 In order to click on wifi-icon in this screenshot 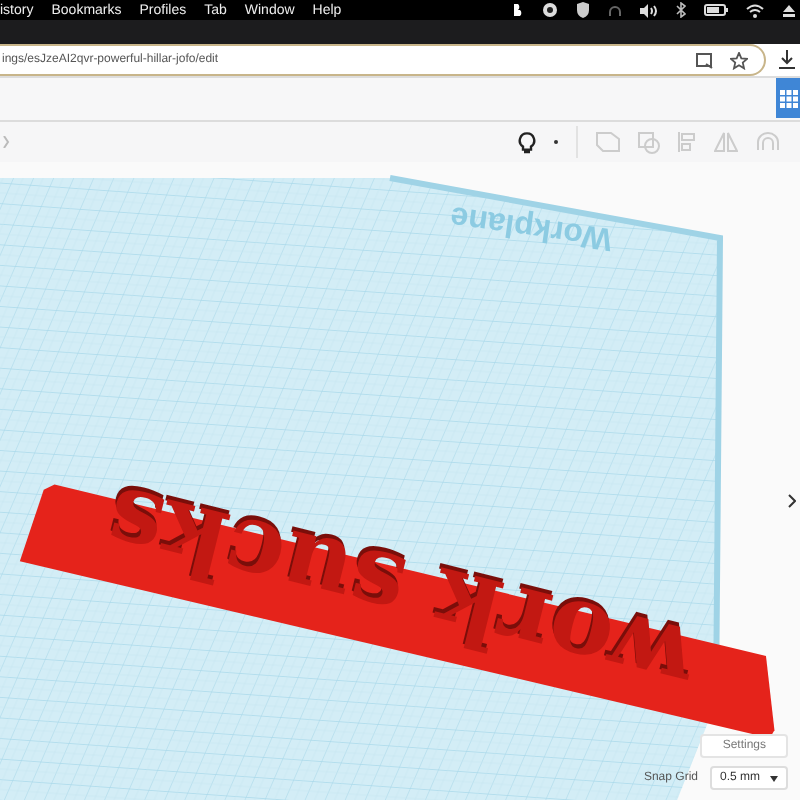, I will do `click(755, 10)`.